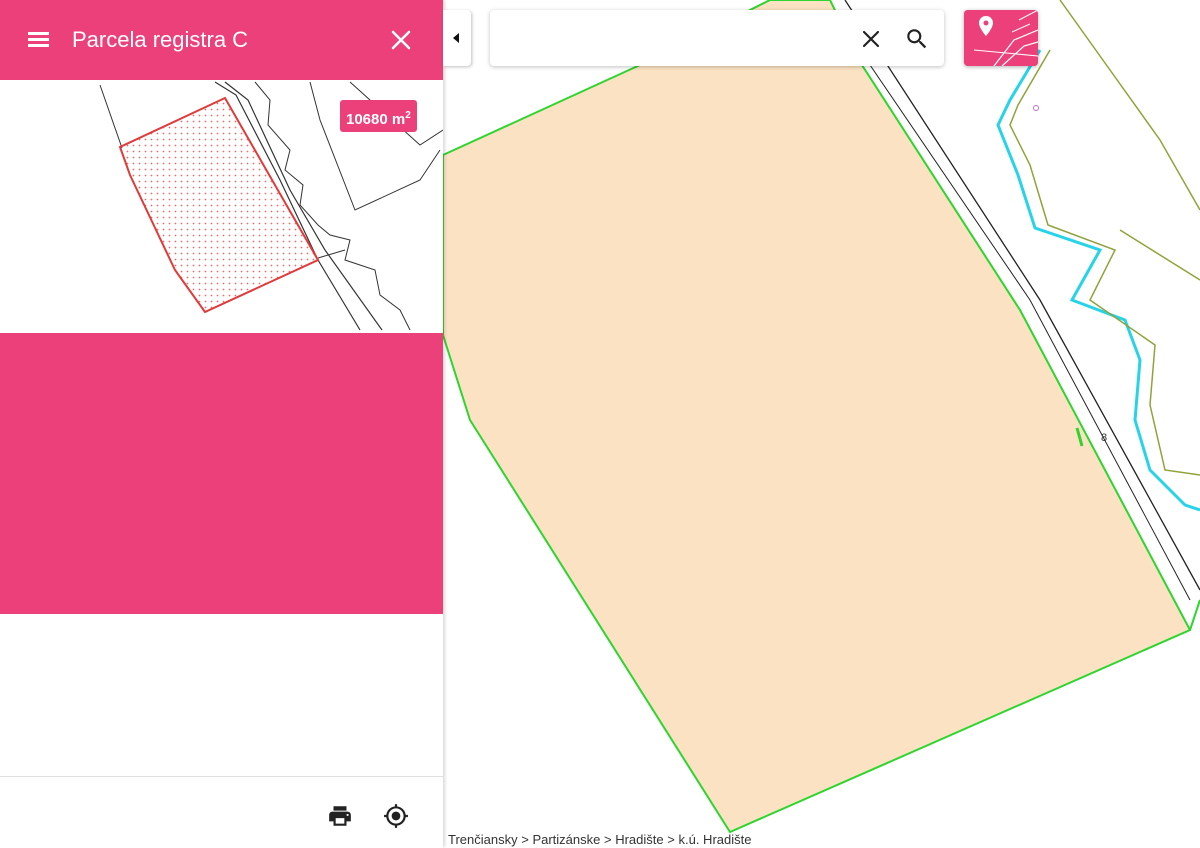 This screenshot has height=848, width=1200. Describe the element at coordinates (673, 39) in the screenshot. I see `search-input` at that location.